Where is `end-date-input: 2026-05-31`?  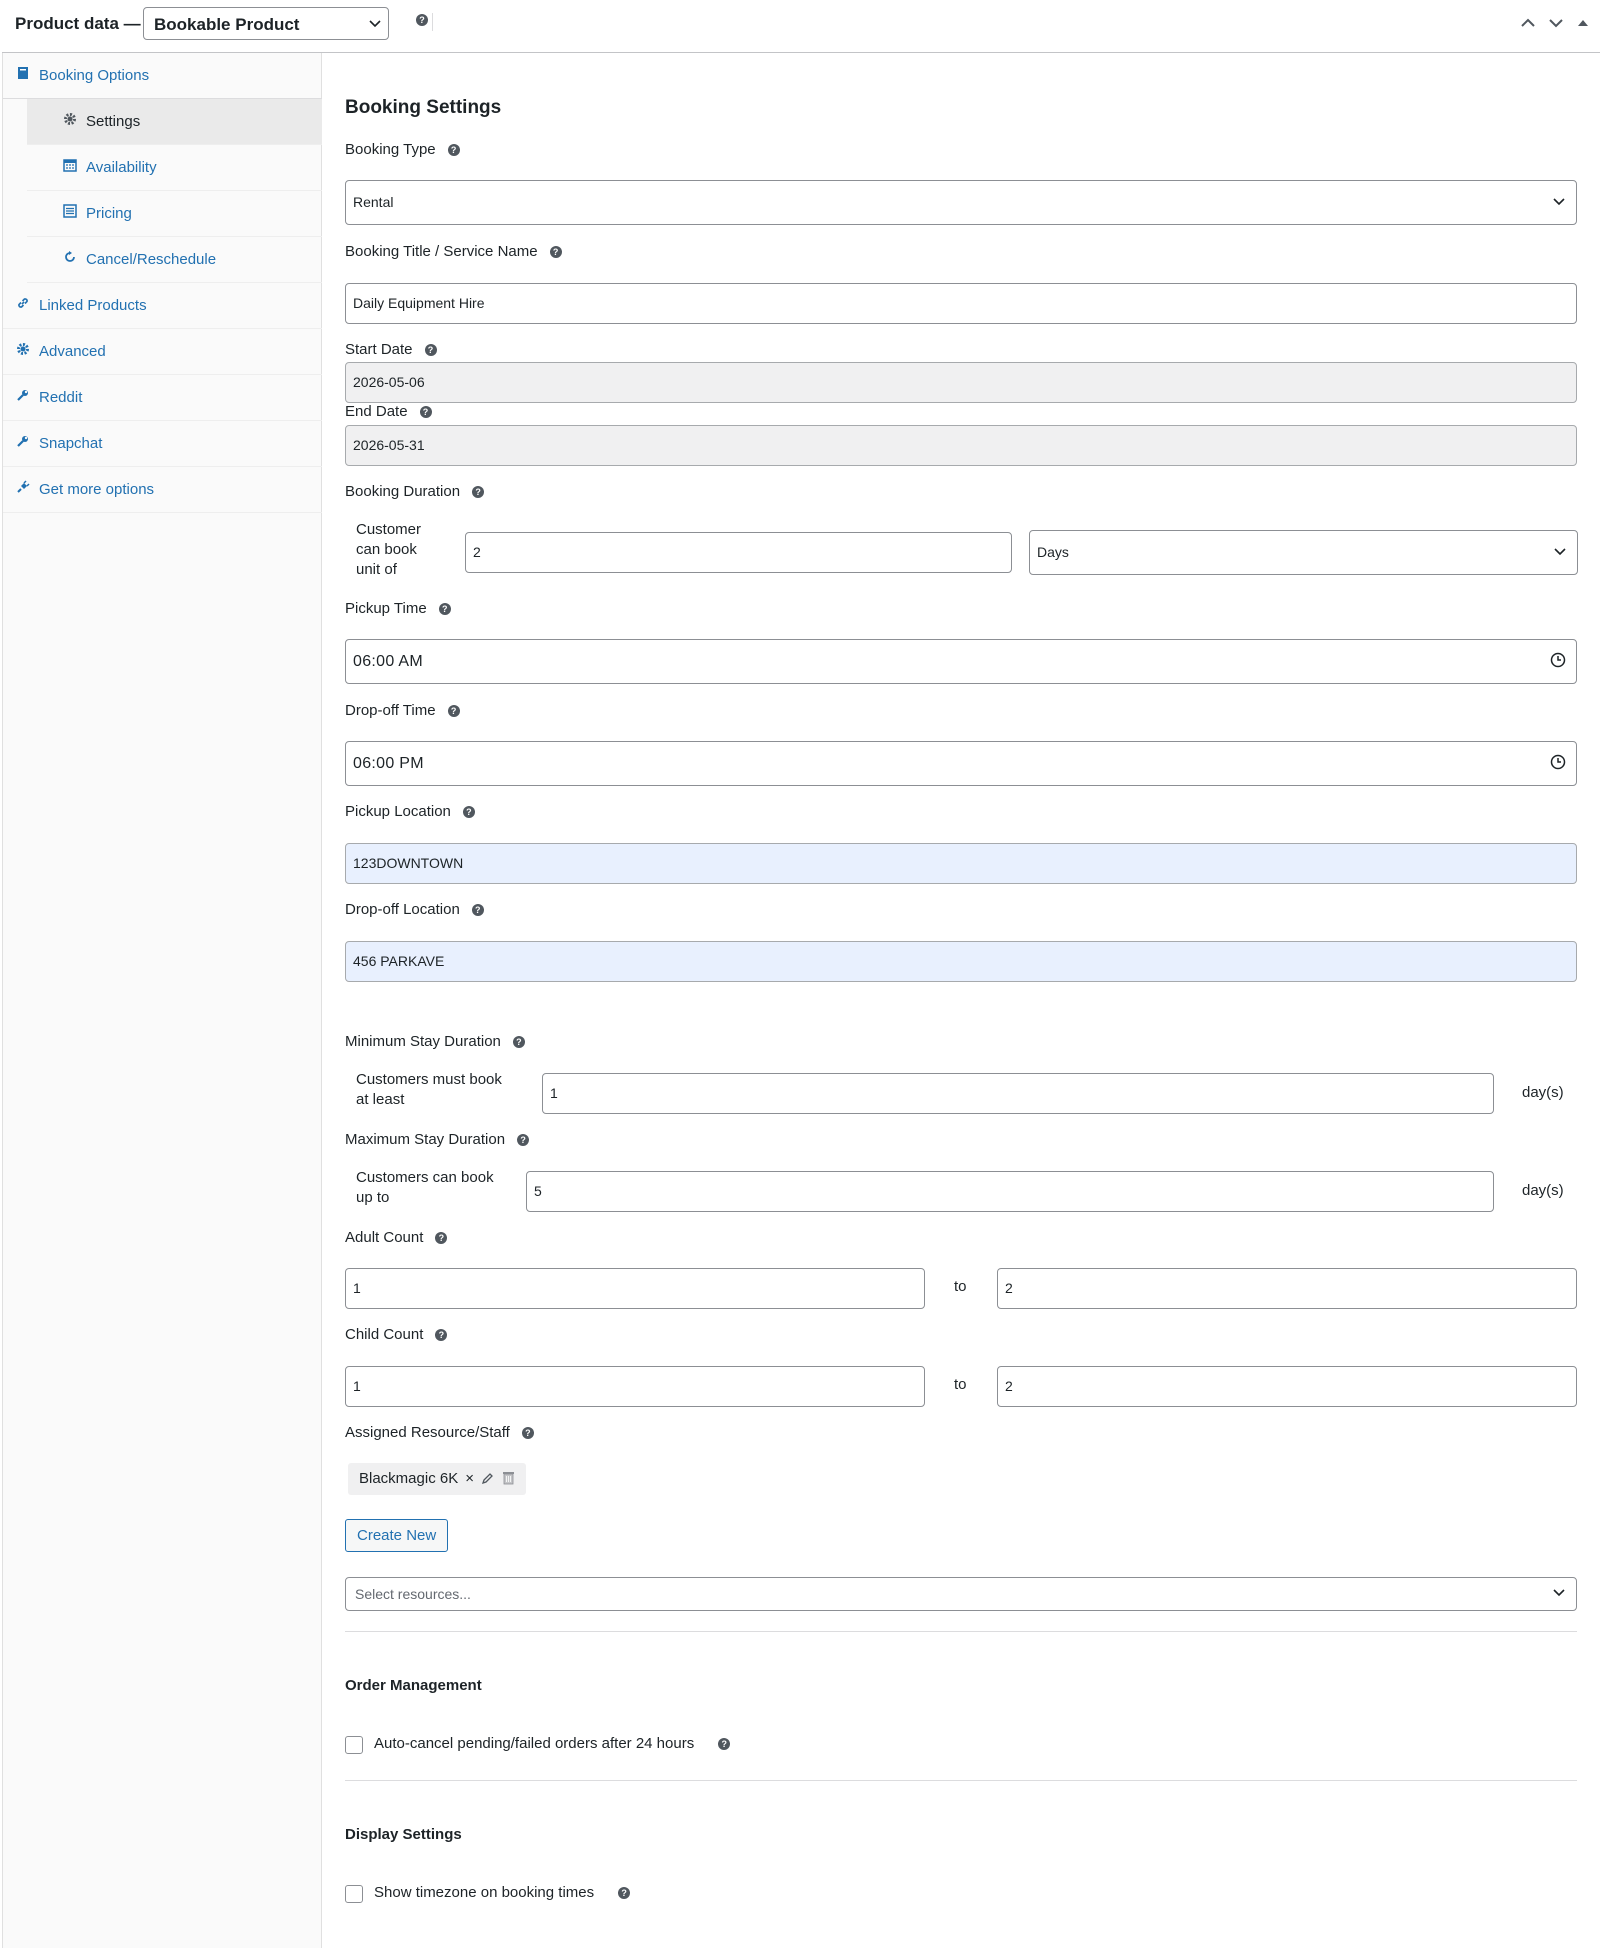
end-date-input: 2026-05-31 is located at coordinates (961, 445).